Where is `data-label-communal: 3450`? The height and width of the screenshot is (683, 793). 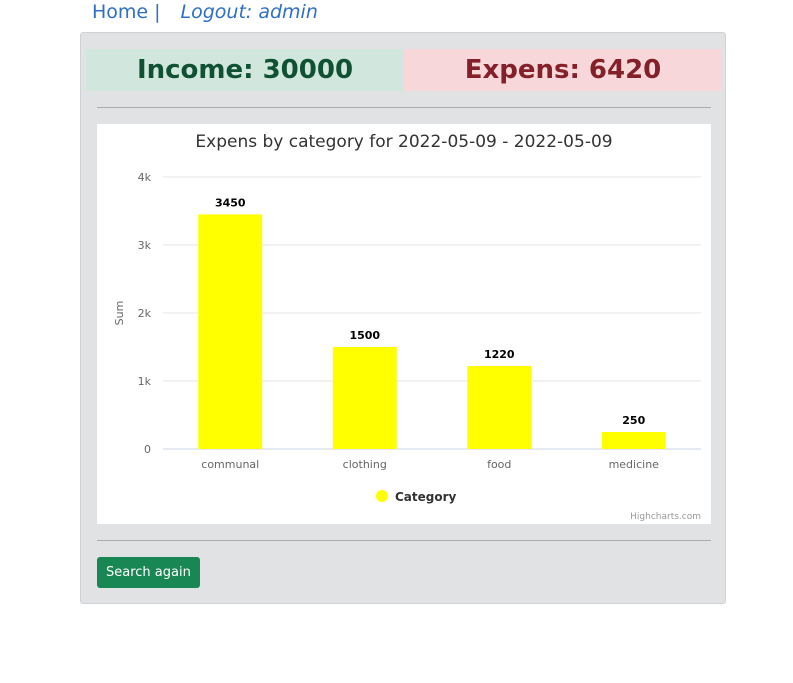 data-label-communal: 3450 is located at coordinates (230, 202).